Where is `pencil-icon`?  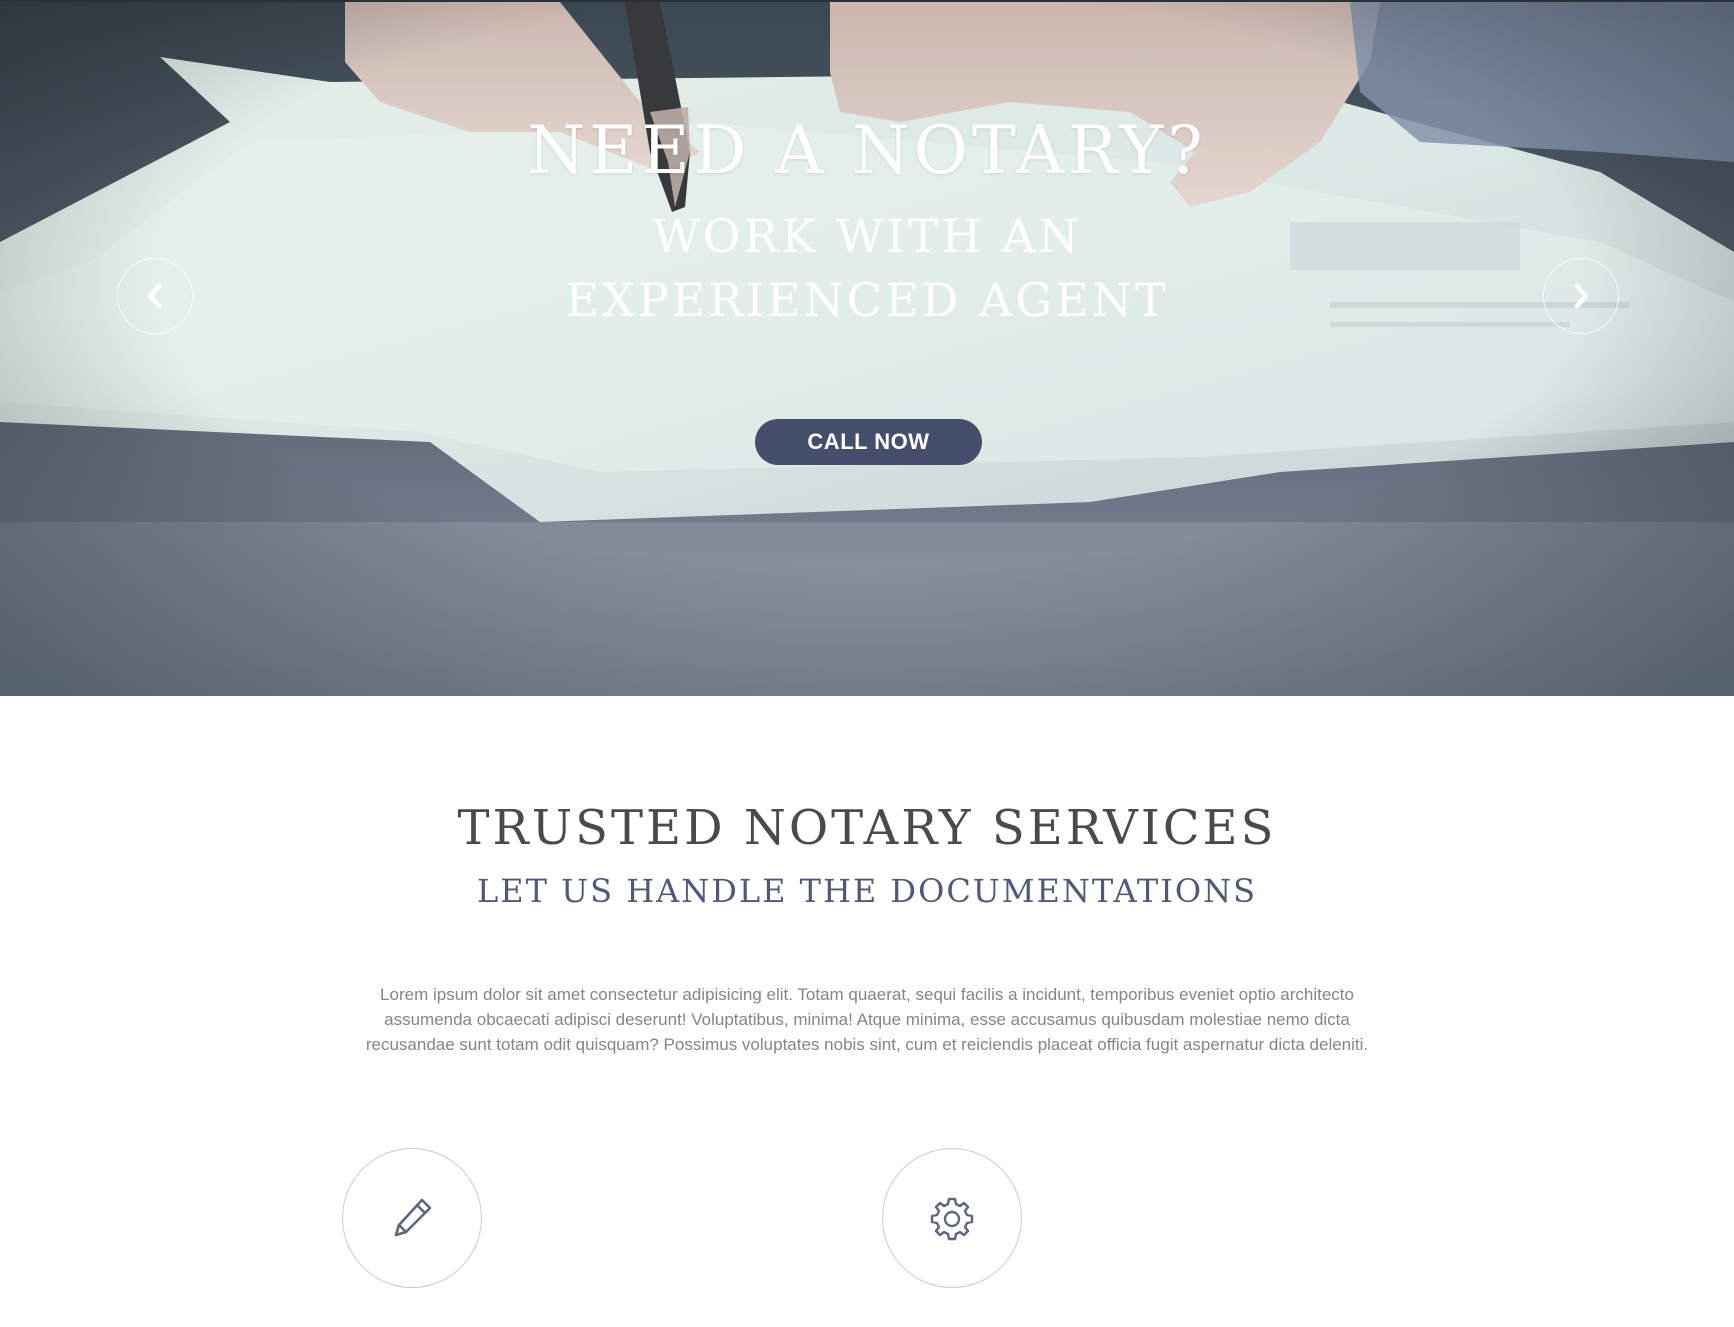
pencil-icon is located at coordinates (413, 1217).